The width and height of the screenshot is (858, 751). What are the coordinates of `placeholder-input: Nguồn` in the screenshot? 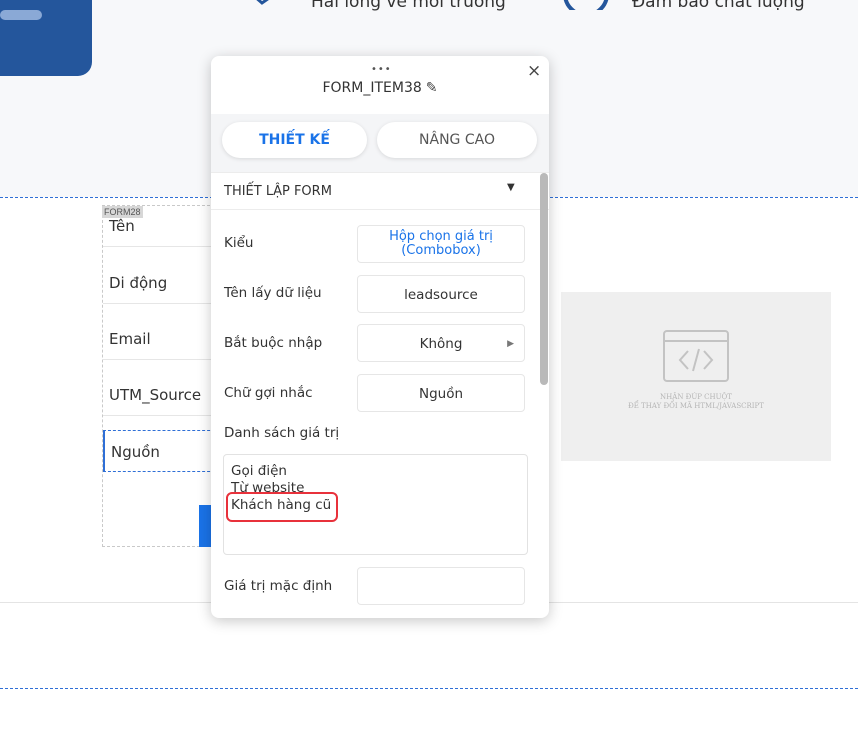 It's located at (441, 393).